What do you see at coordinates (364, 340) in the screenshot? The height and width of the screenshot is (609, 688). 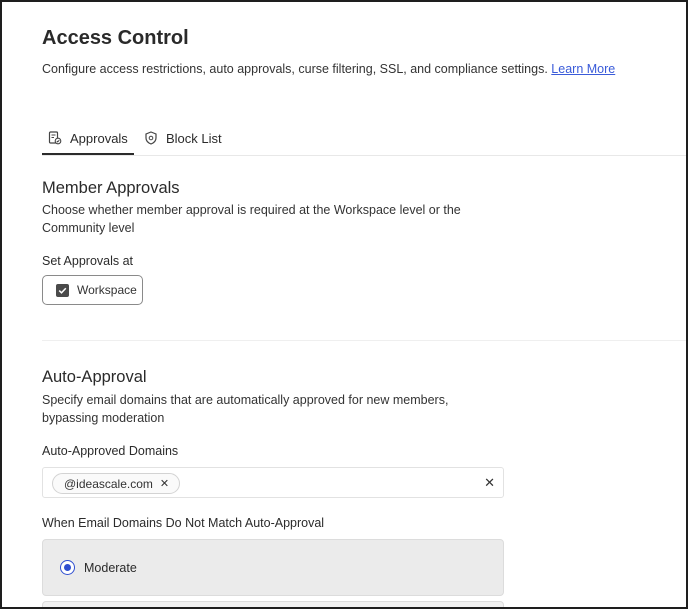 I see `section-divider` at bounding box center [364, 340].